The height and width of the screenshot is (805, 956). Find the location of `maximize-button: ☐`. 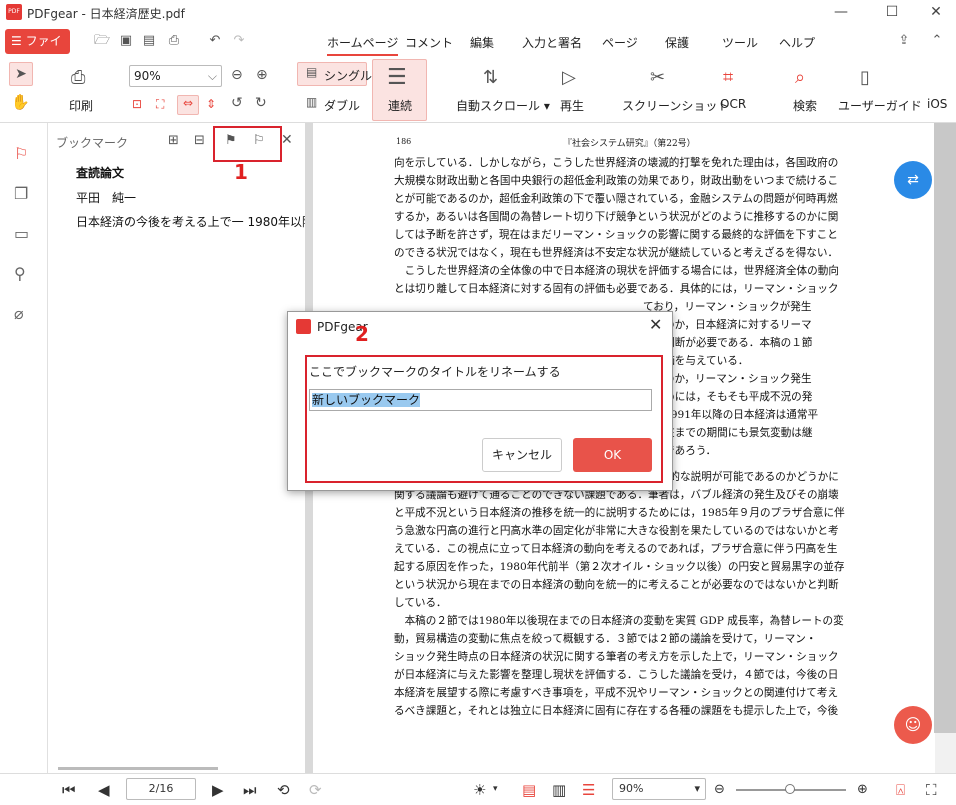

maximize-button: ☐ is located at coordinates (892, 13).